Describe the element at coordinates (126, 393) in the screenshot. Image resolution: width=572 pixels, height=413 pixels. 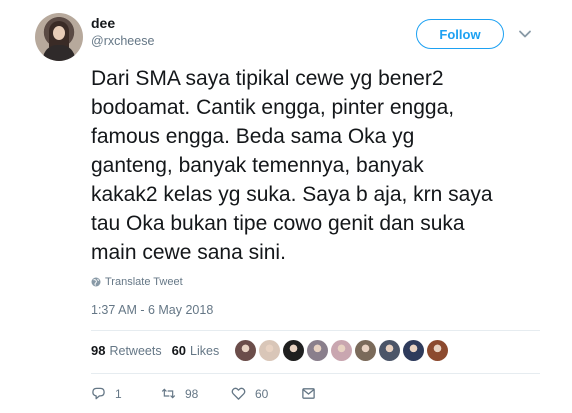
I see `reply-button: 1` at that location.